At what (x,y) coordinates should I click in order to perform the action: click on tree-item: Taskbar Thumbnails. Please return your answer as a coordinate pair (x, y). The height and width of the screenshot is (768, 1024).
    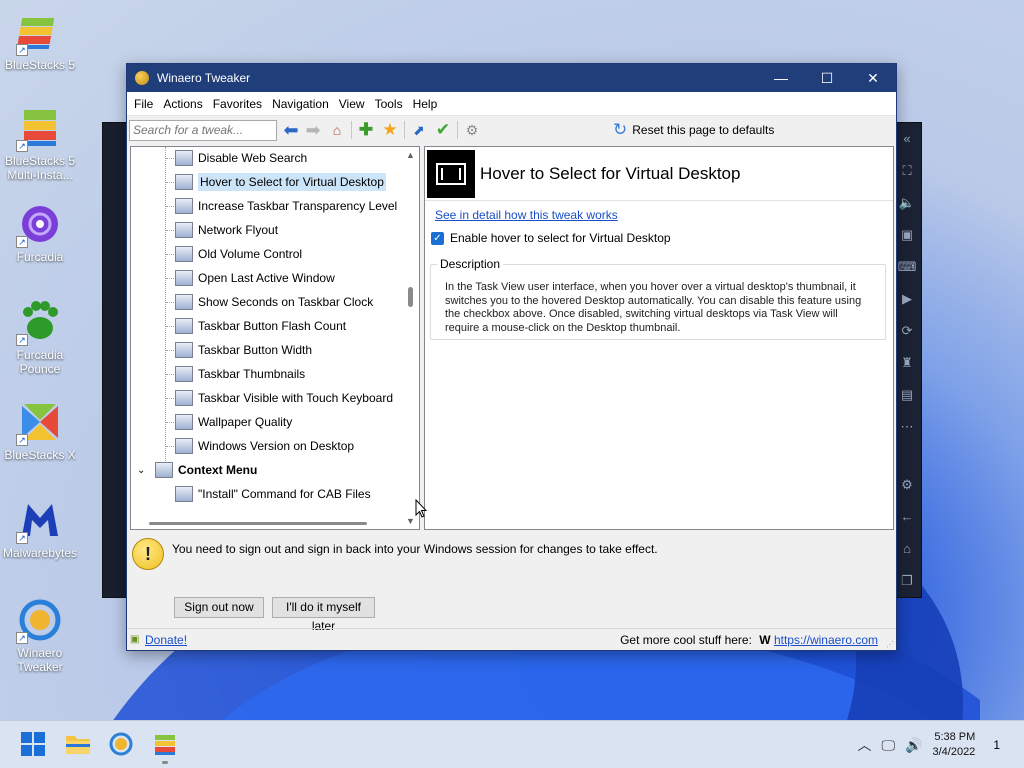
    Looking at the image, I should click on (240, 374).